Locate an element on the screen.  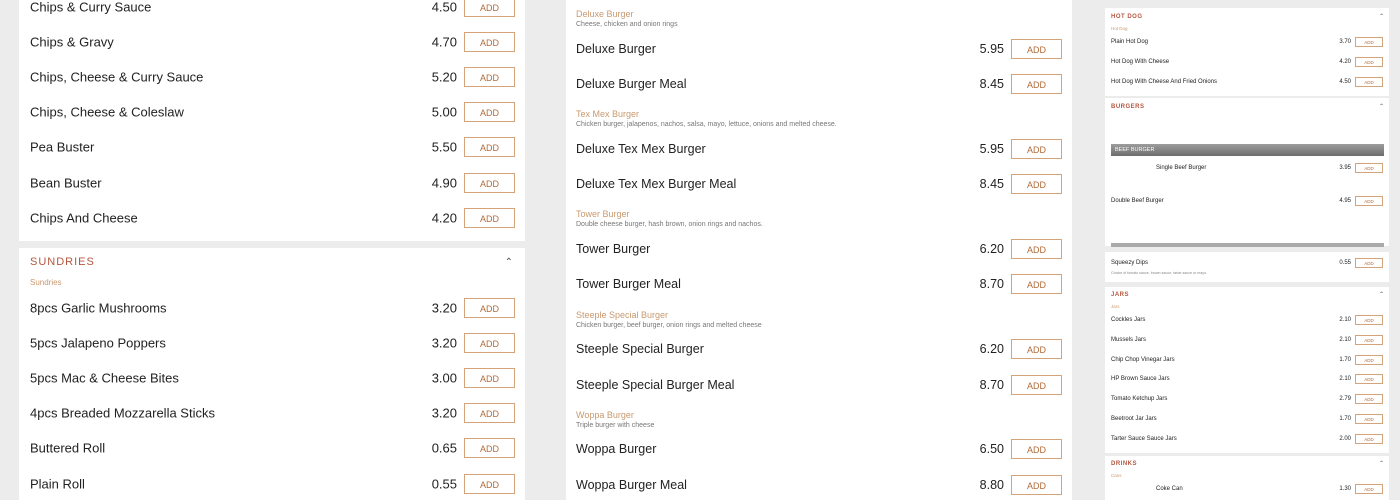
menu-item: Buttered Roll 0.65 ADD is located at coordinates (272, 448).